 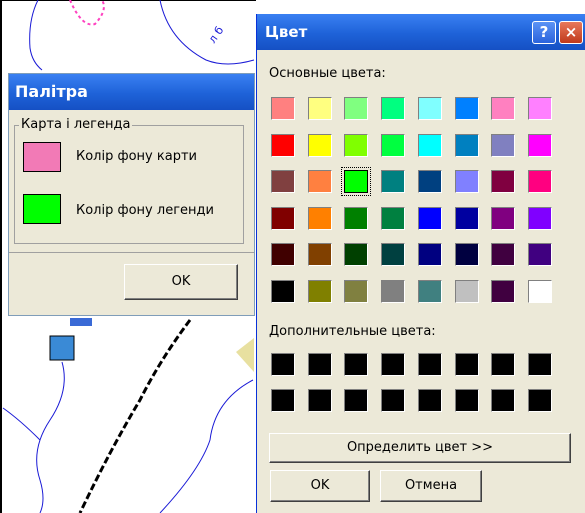 I want to click on help-icon: ?, so click(x=544, y=32).